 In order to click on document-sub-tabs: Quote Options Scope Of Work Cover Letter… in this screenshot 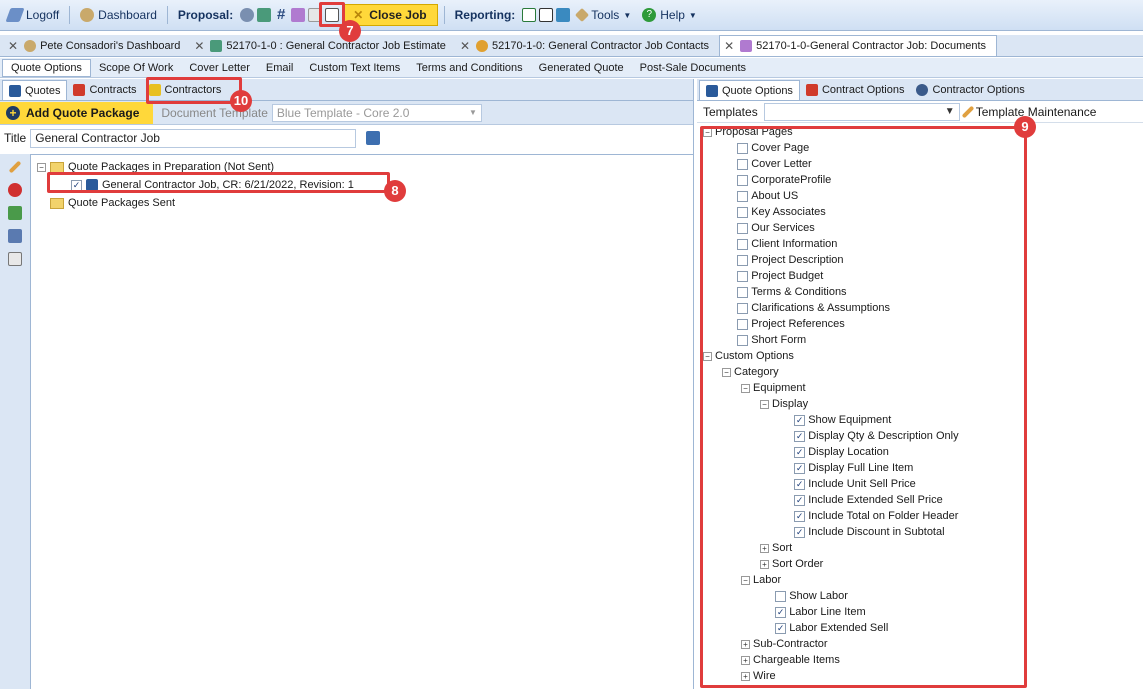, I will do `click(571, 68)`.